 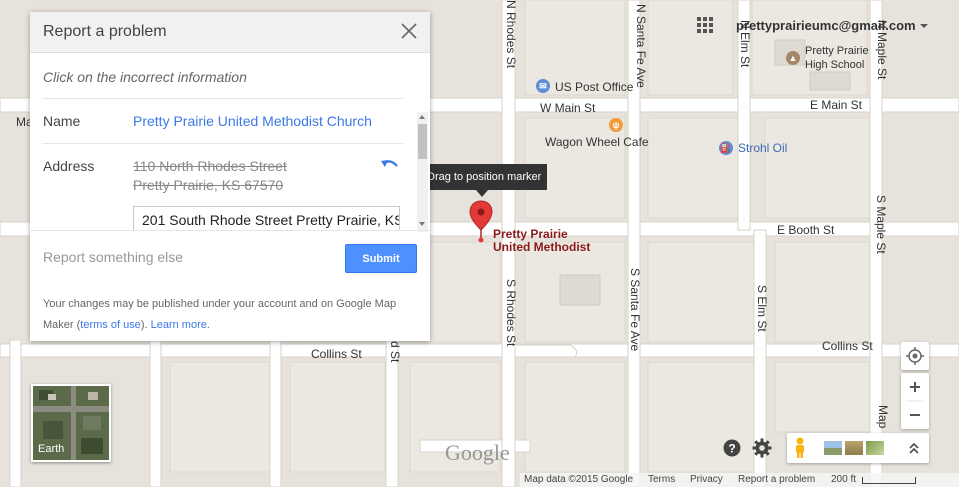 What do you see at coordinates (889, 480) in the screenshot?
I see `scale-bar` at bounding box center [889, 480].